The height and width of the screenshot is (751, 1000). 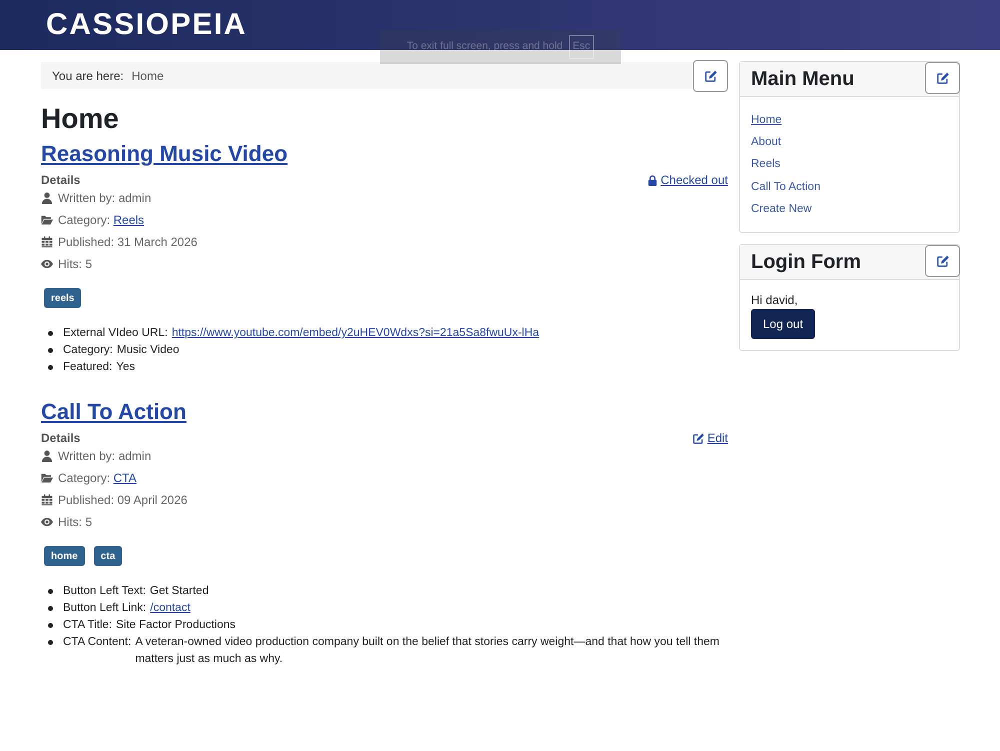 I want to click on field-value: Music Video, so click(x=148, y=350).